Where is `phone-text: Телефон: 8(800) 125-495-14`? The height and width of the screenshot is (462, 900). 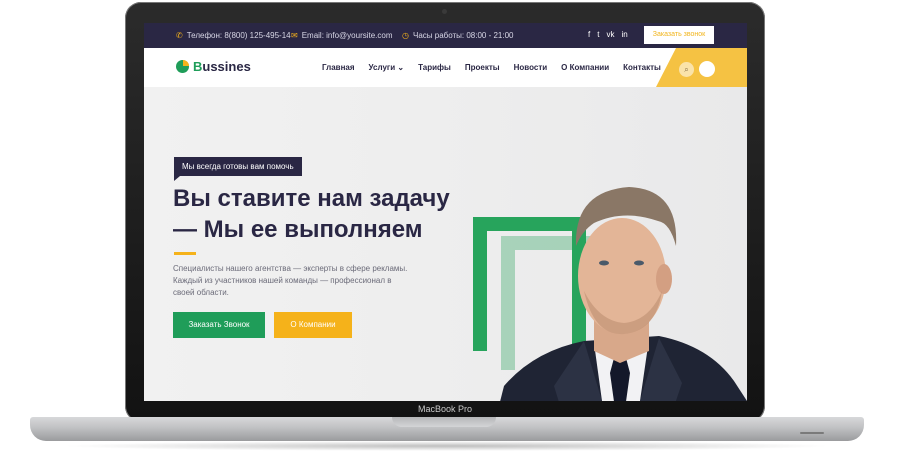
phone-text: Телефон: 8(800) 125-495-14 is located at coordinates (238, 35).